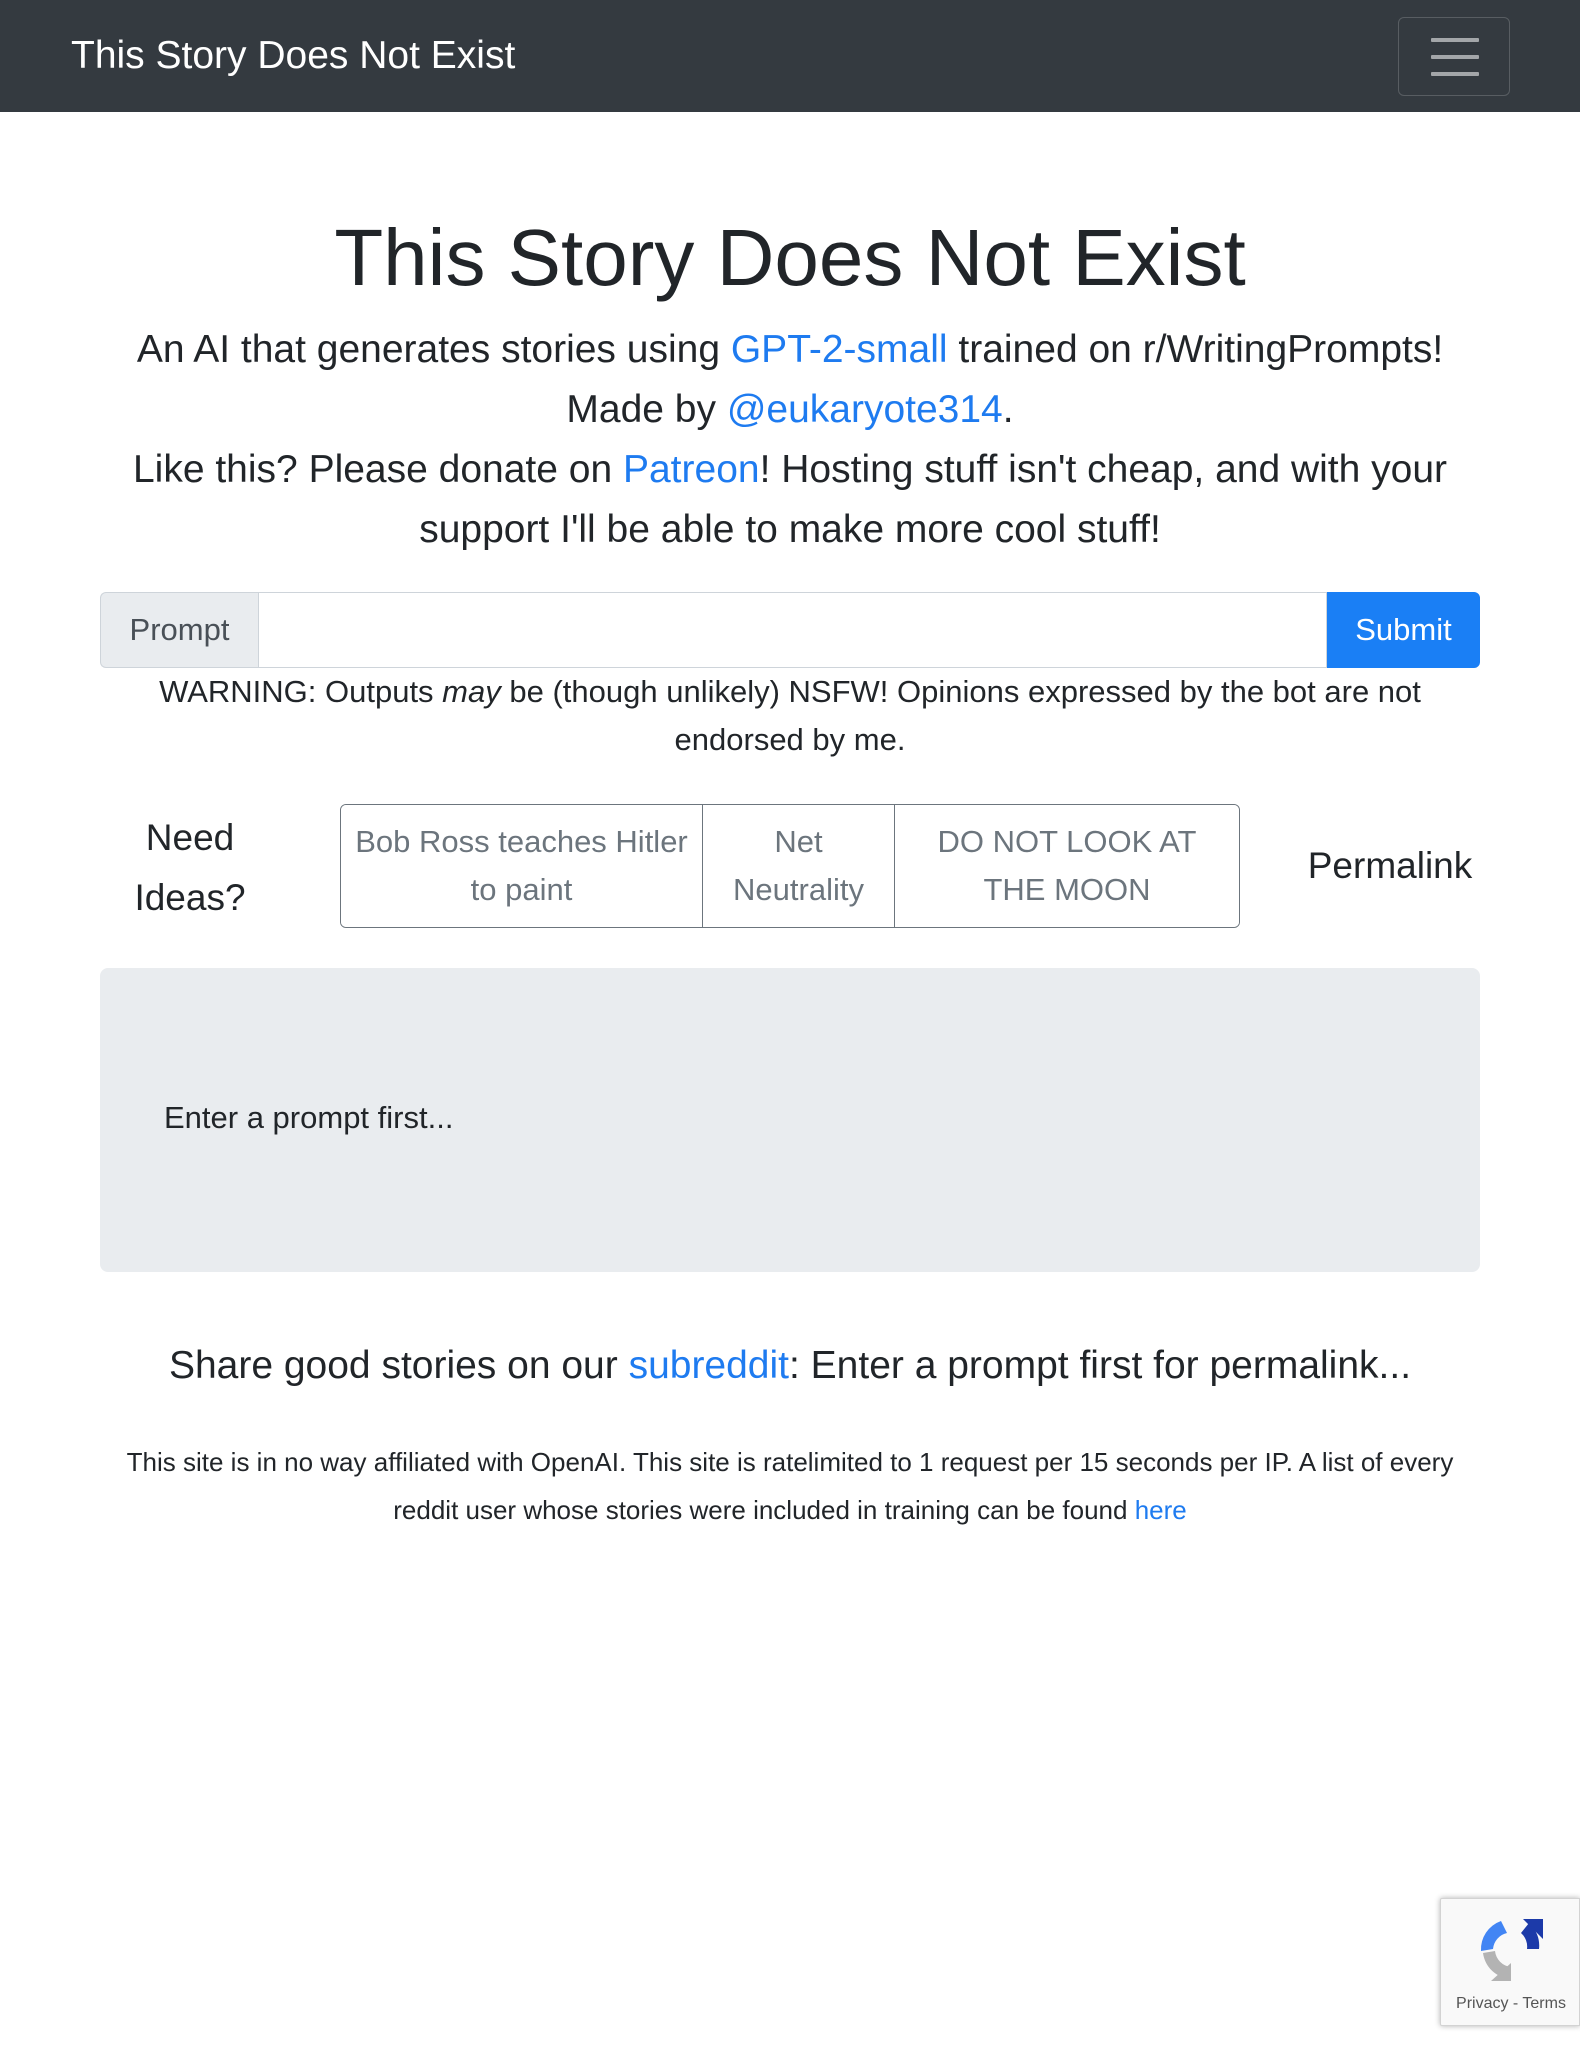 The image size is (1580, 2048). Describe the element at coordinates (179, 630) in the screenshot. I see `prompt-label: Prompt` at that location.